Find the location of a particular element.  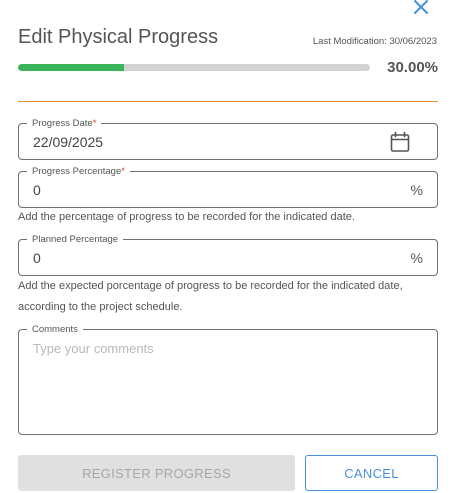

progress-percentage-field: Progress Percentage* 0 % is located at coordinates (228, 186).